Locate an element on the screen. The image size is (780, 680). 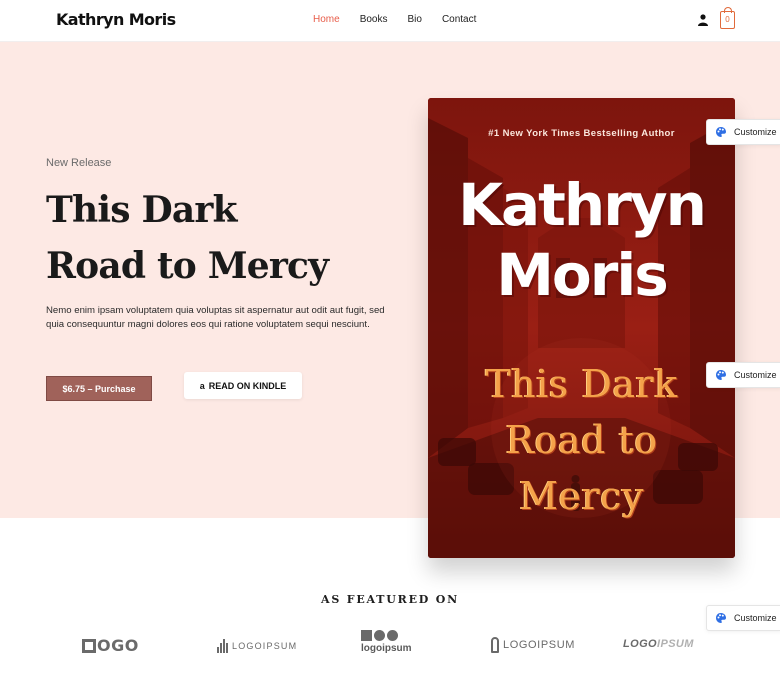
nav-item-bio: Bio is located at coordinates (414, 19).